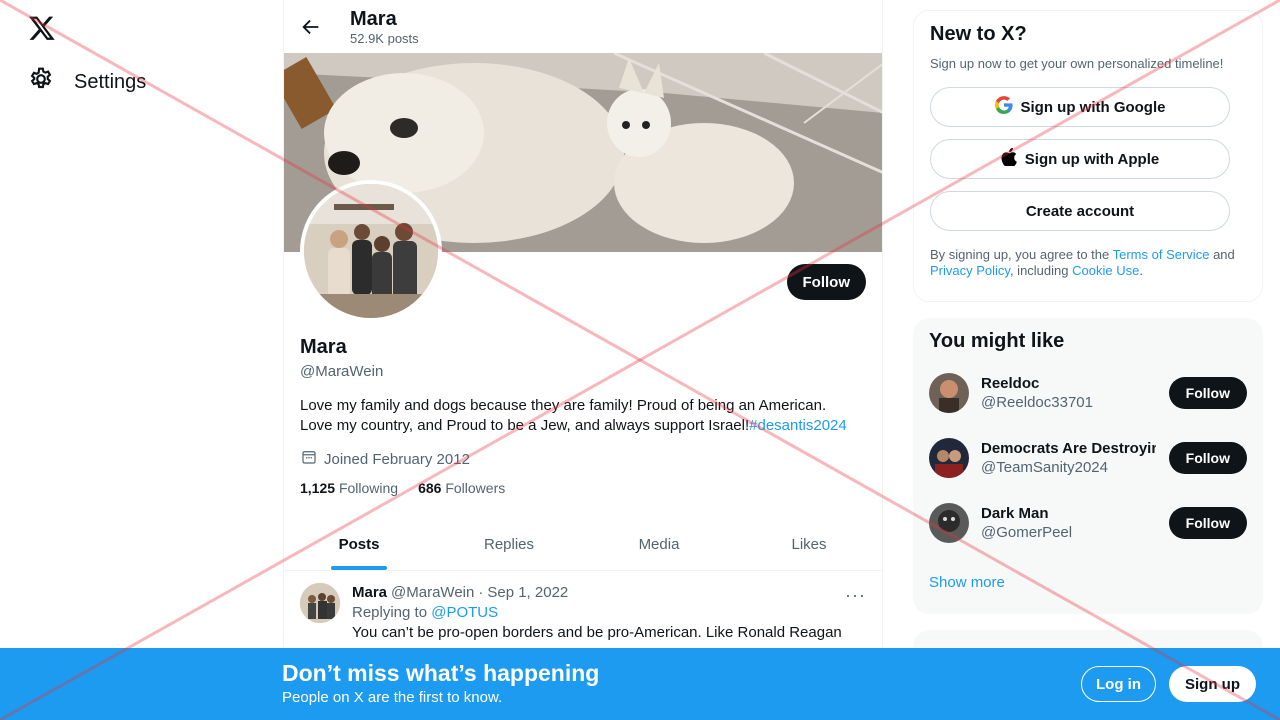 The width and height of the screenshot is (1280, 720). What do you see at coordinates (1141, 270) in the screenshot?
I see `legal-text-4: .` at bounding box center [1141, 270].